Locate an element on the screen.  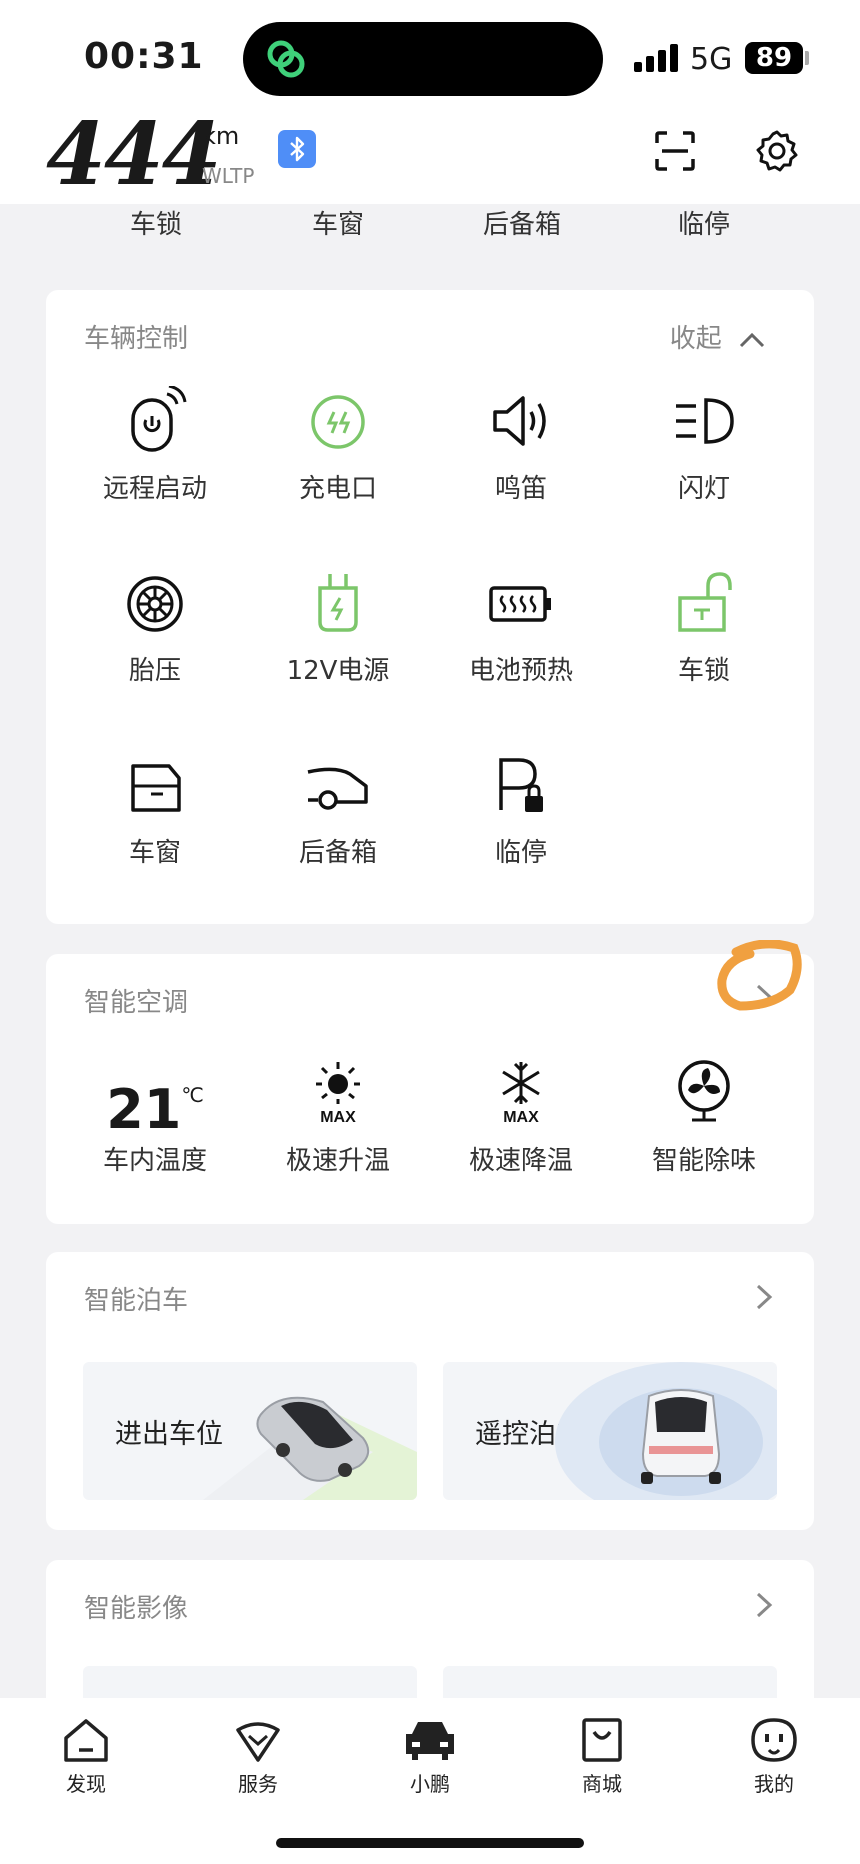
max-cool-label: 极速降温 is located at coordinates (520, 1161).